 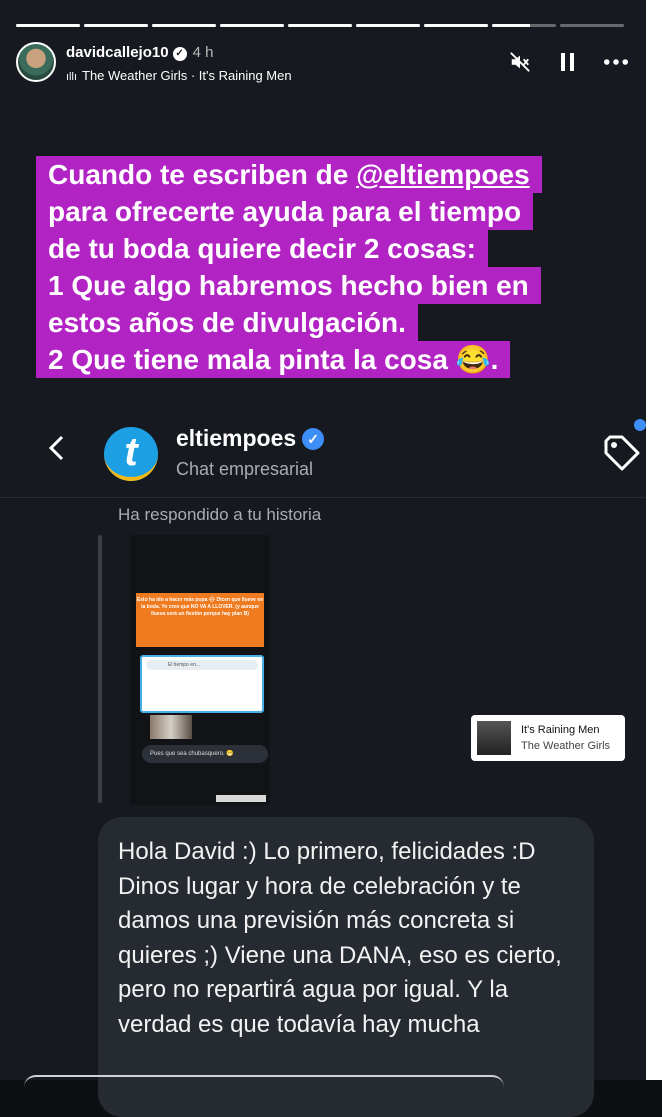 I want to click on caption-line: Cuando te escriben de @eltiempoes, so click(x=289, y=174).